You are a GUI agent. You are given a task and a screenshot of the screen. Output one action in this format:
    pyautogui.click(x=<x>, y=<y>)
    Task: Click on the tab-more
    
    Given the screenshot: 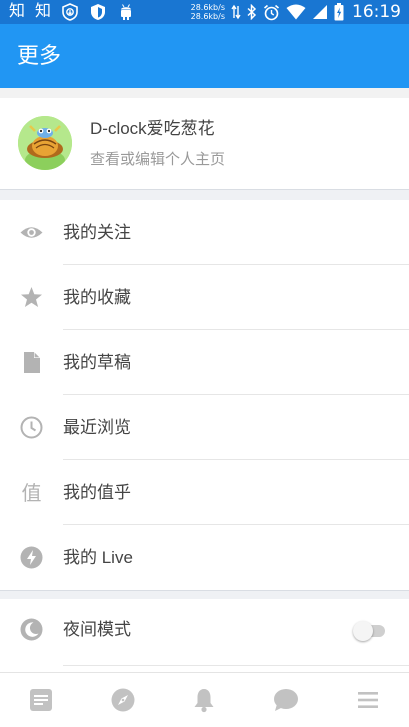 What is the action you would take?
    pyautogui.click(x=368, y=700)
    